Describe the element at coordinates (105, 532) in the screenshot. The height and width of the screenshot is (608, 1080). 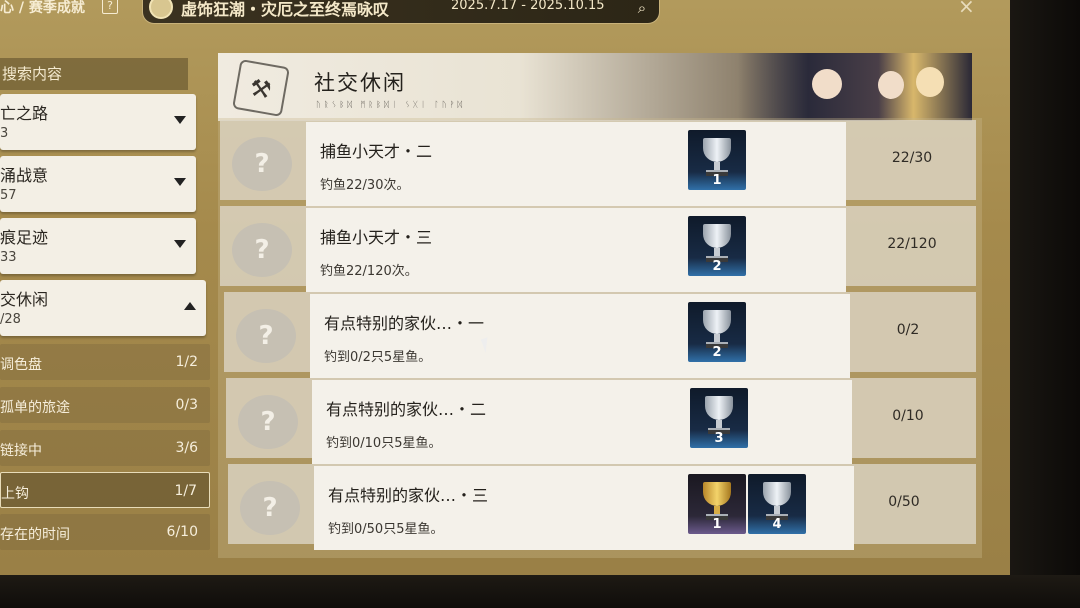
I see `subcategory-item: 存在的时间 6/10` at that location.